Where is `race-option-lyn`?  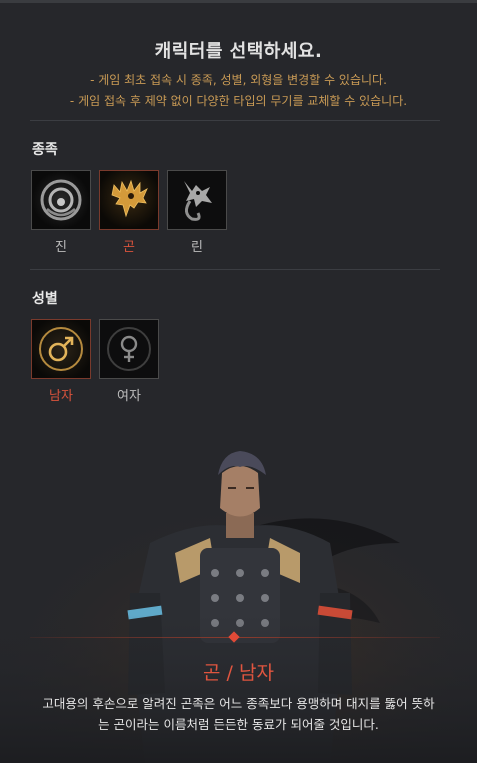
race-option-lyn is located at coordinates (197, 200).